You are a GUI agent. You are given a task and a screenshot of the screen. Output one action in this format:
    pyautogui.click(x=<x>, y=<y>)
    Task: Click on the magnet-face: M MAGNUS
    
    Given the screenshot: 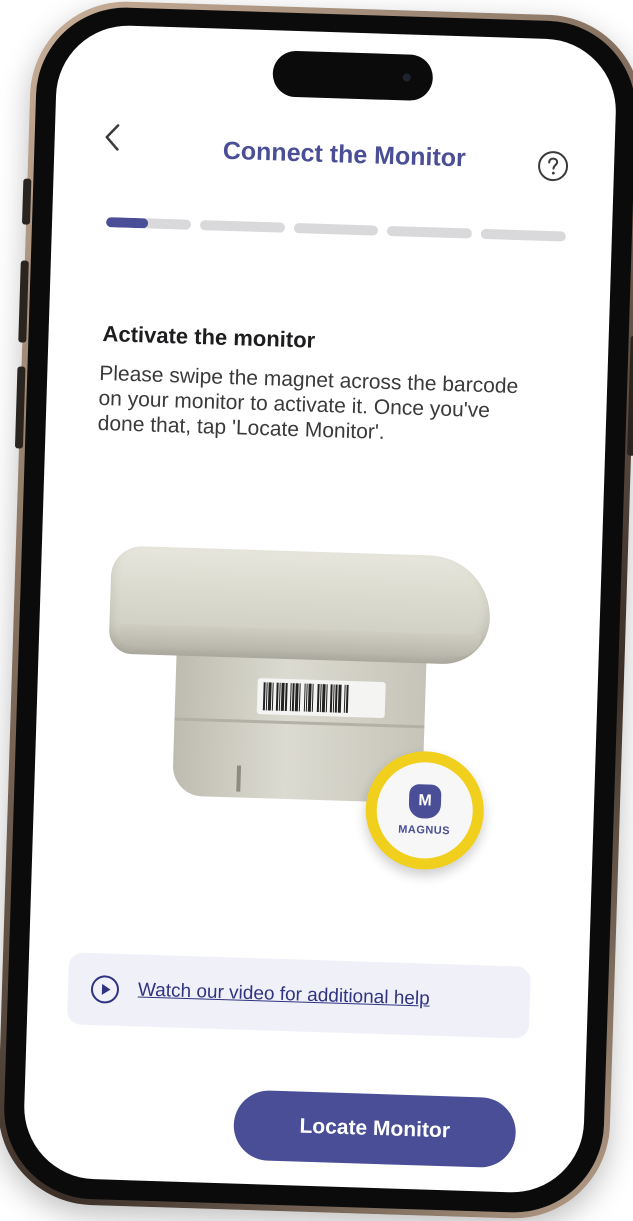 What is the action you would take?
    pyautogui.click(x=425, y=810)
    